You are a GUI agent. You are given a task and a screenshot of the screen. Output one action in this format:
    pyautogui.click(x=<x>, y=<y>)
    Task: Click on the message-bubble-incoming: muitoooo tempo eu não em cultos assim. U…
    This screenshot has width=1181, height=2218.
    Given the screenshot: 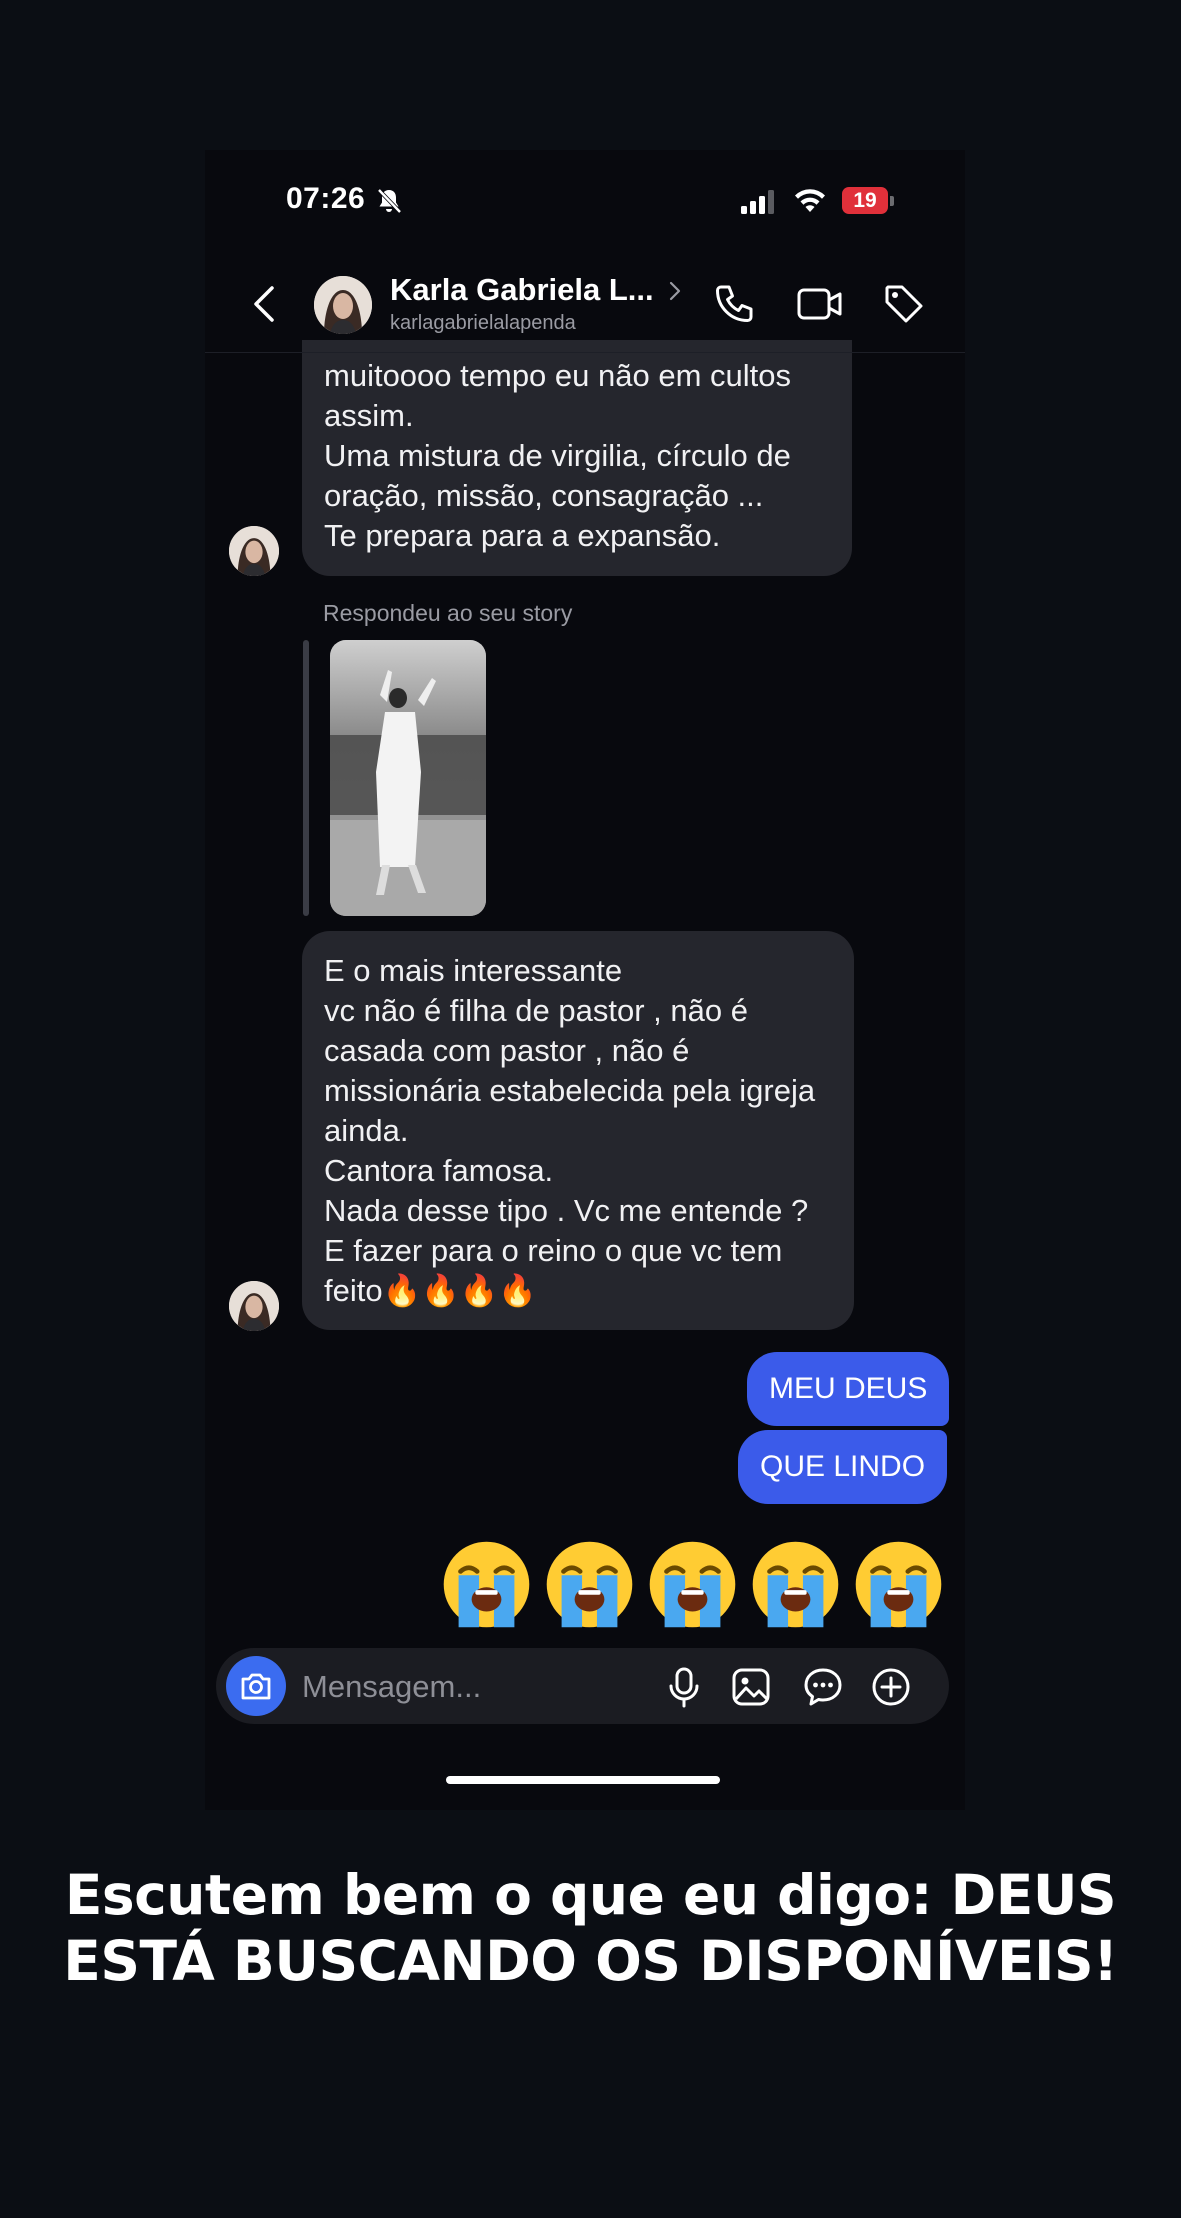 What is the action you would take?
    pyautogui.click(x=577, y=458)
    